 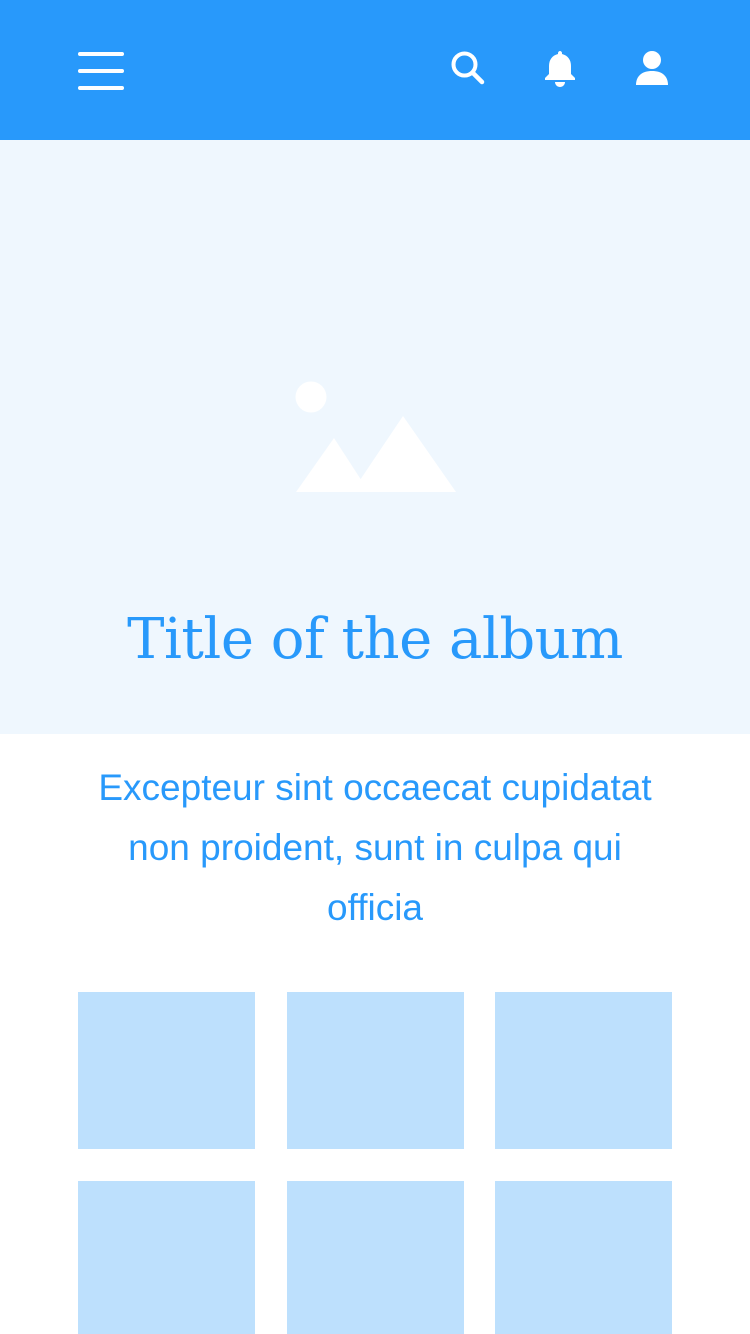 I want to click on profile-button, so click(x=652, y=68).